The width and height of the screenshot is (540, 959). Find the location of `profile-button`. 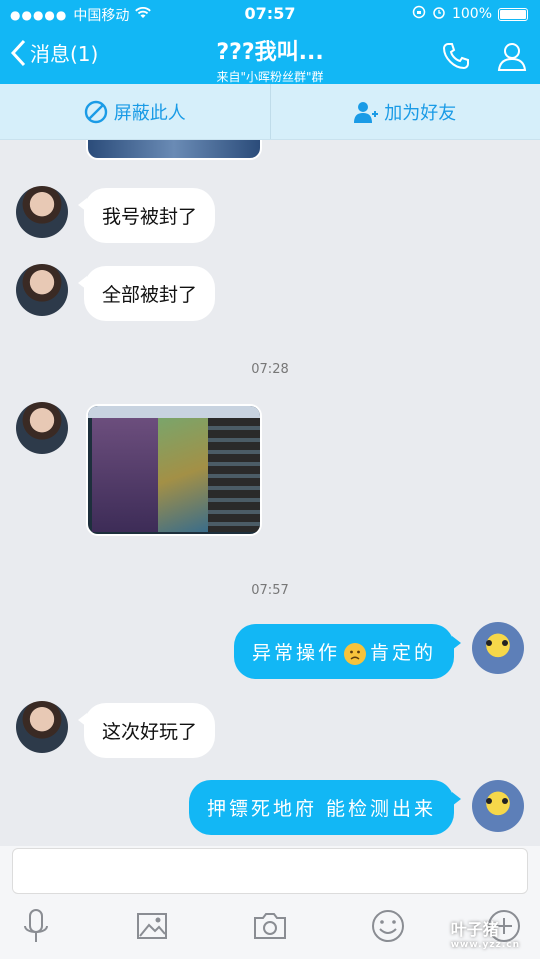

profile-button is located at coordinates (512, 56).